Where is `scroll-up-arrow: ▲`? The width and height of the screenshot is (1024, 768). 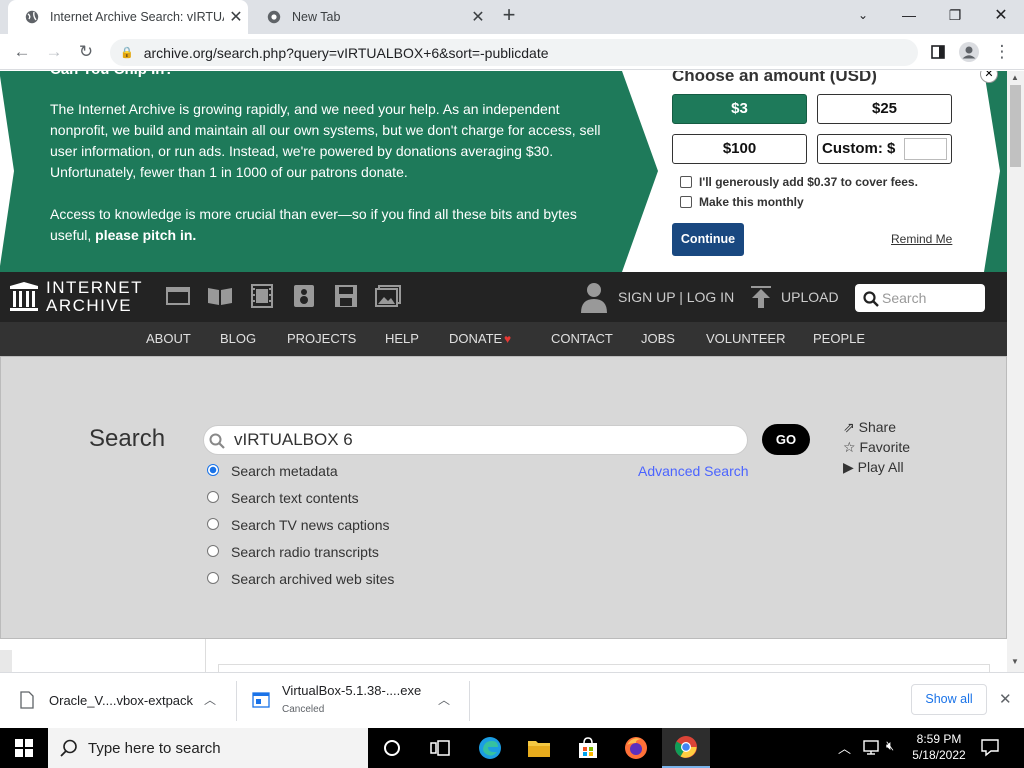
scroll-up-arrow: ▲ is located at coordinates (1015, 77).